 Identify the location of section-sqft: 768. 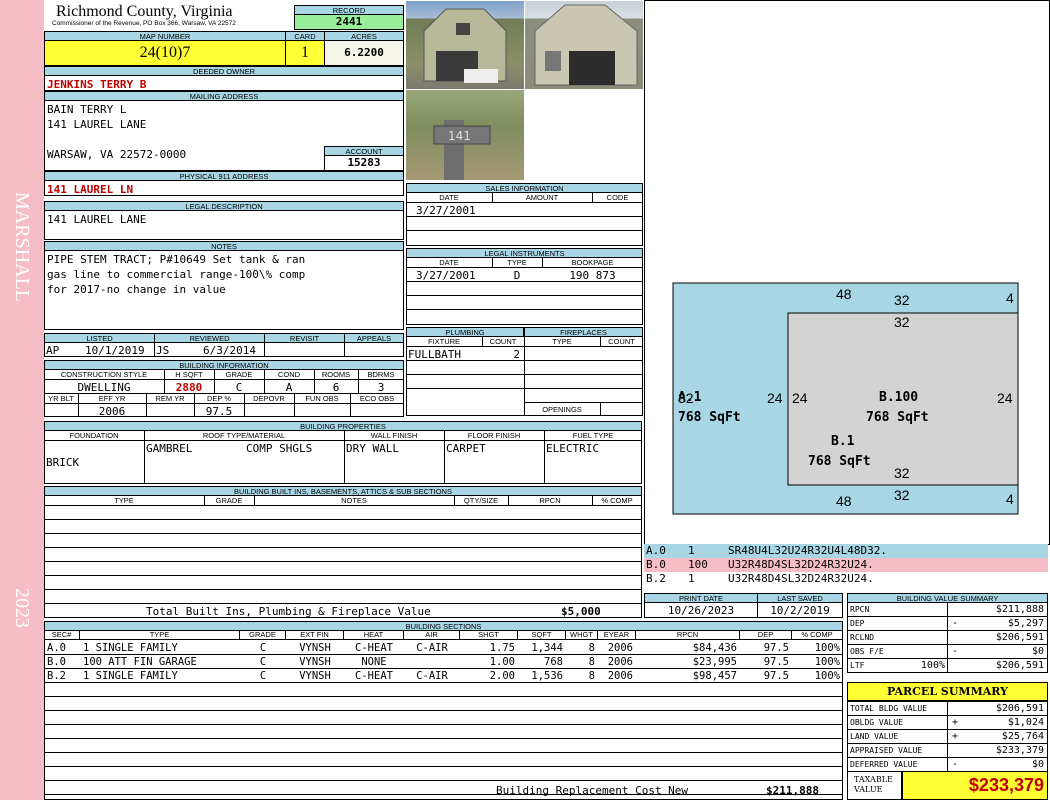
(553, 662).